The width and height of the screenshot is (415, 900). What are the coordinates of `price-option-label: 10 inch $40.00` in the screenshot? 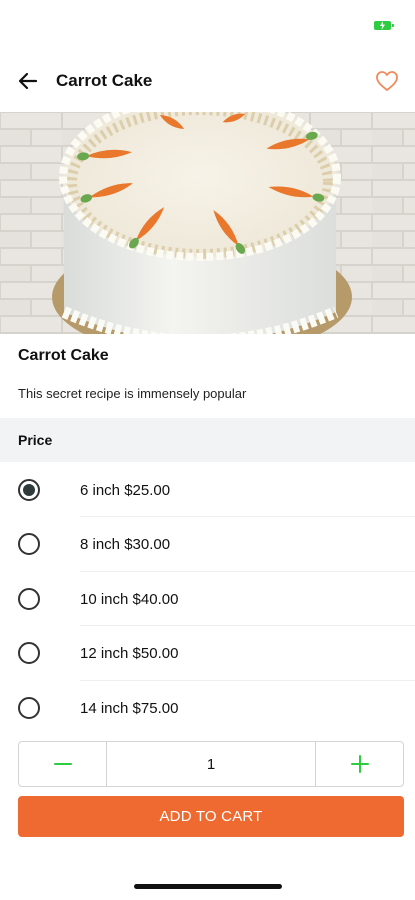 It's located at (129, 599).